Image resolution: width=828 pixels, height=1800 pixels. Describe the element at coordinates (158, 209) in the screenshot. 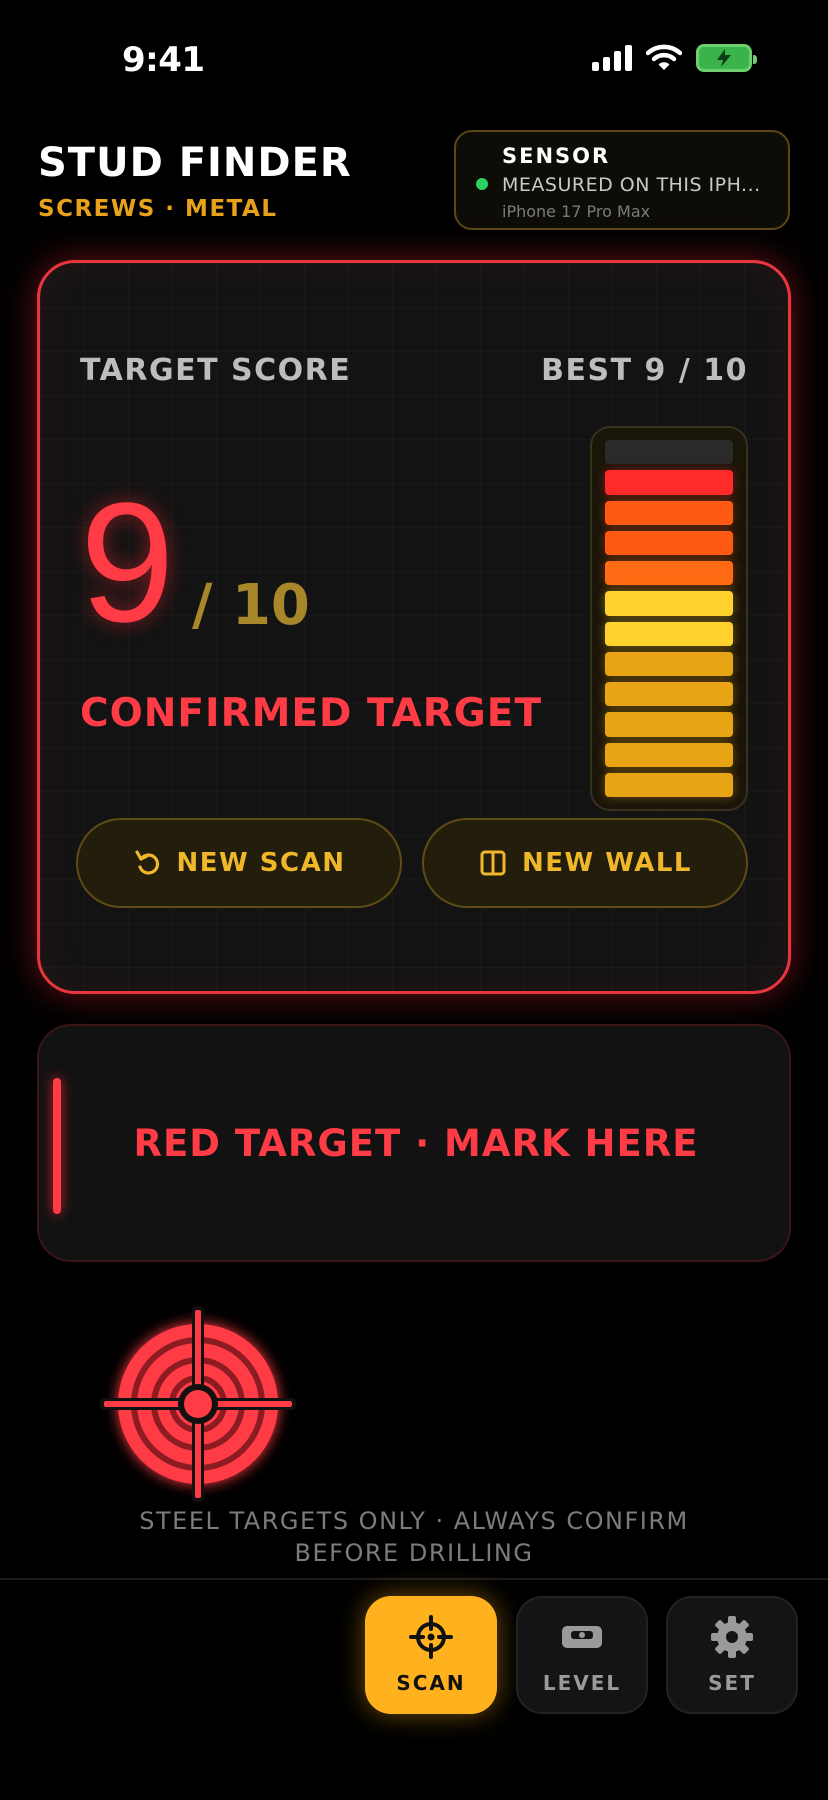

I see `app-subtitle: SCREWS · METAL` at that location.